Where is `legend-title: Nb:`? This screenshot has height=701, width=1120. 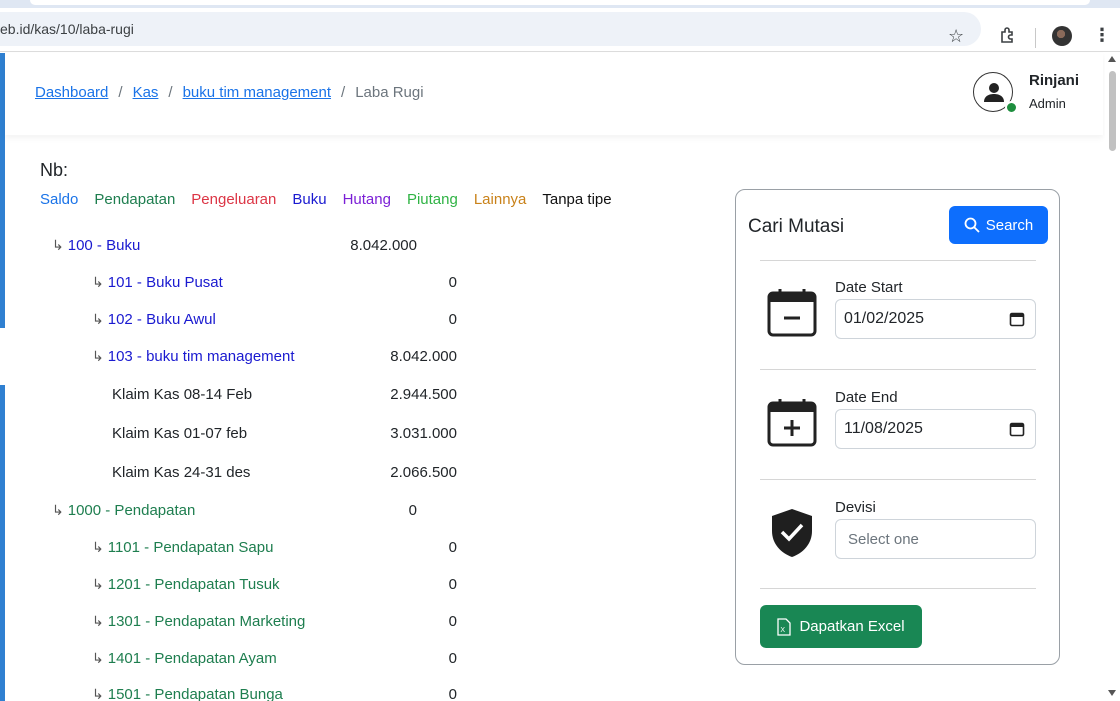
legend-title: Nb: is located at coordinates (54, 170).